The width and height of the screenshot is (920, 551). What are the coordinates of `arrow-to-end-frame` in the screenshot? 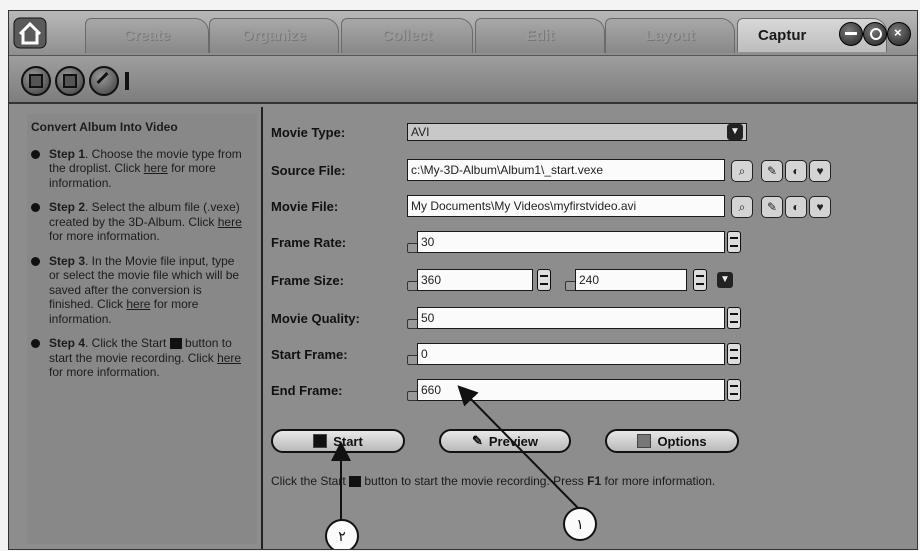 It's located at (518, 447).